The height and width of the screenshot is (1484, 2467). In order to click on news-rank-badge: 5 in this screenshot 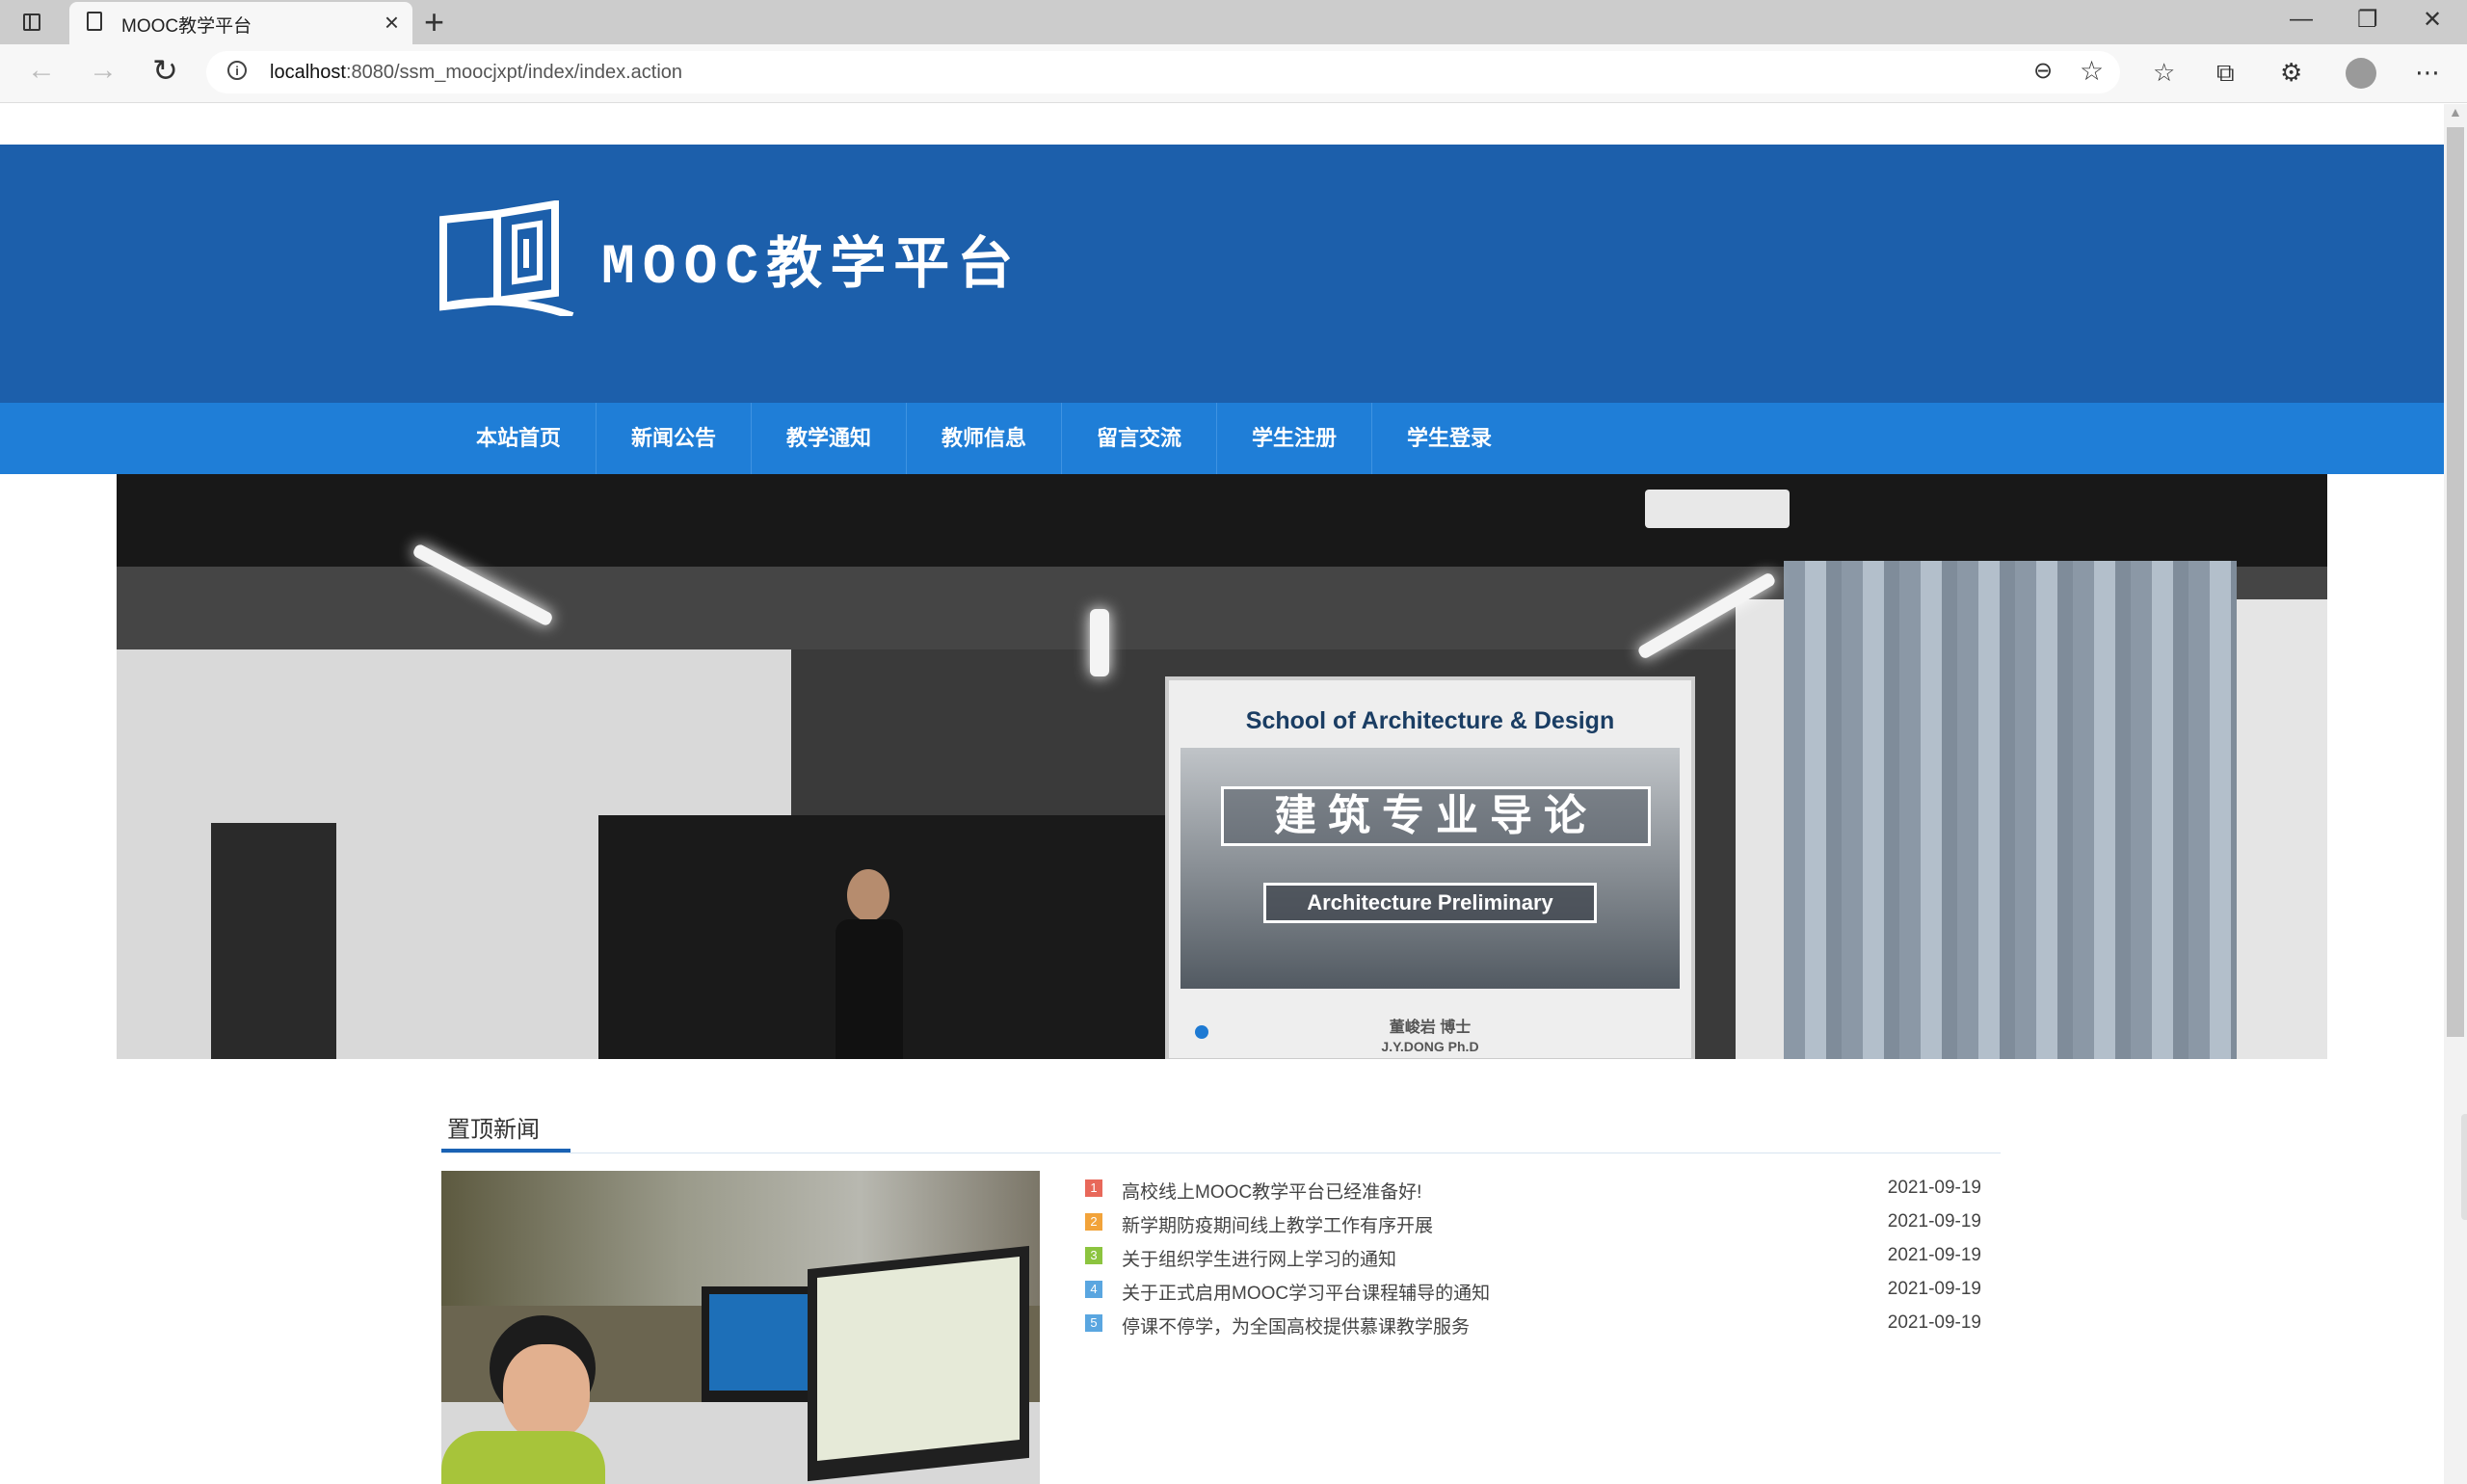, I will do `click(1093, 1323)`.